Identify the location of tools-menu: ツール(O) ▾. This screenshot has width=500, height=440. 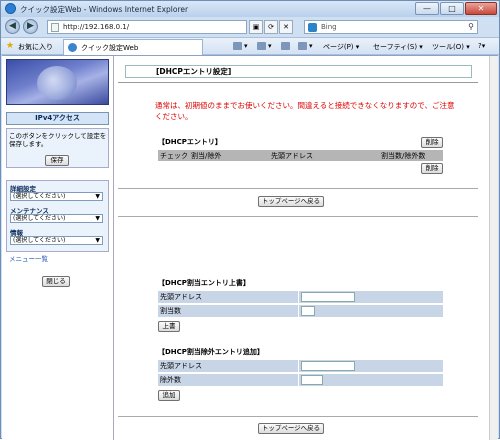
(451, 47).